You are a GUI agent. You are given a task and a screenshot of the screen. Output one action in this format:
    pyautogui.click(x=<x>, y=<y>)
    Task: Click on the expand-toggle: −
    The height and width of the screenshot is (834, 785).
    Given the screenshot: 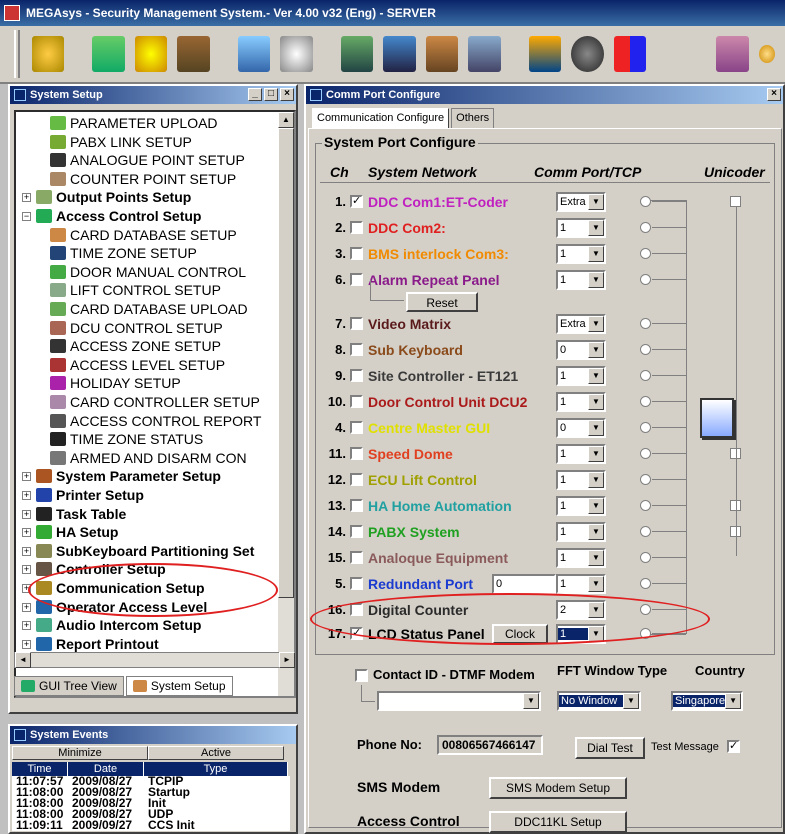 What is the action you would take?
    pyautogui.click(x=26, y=216)
    